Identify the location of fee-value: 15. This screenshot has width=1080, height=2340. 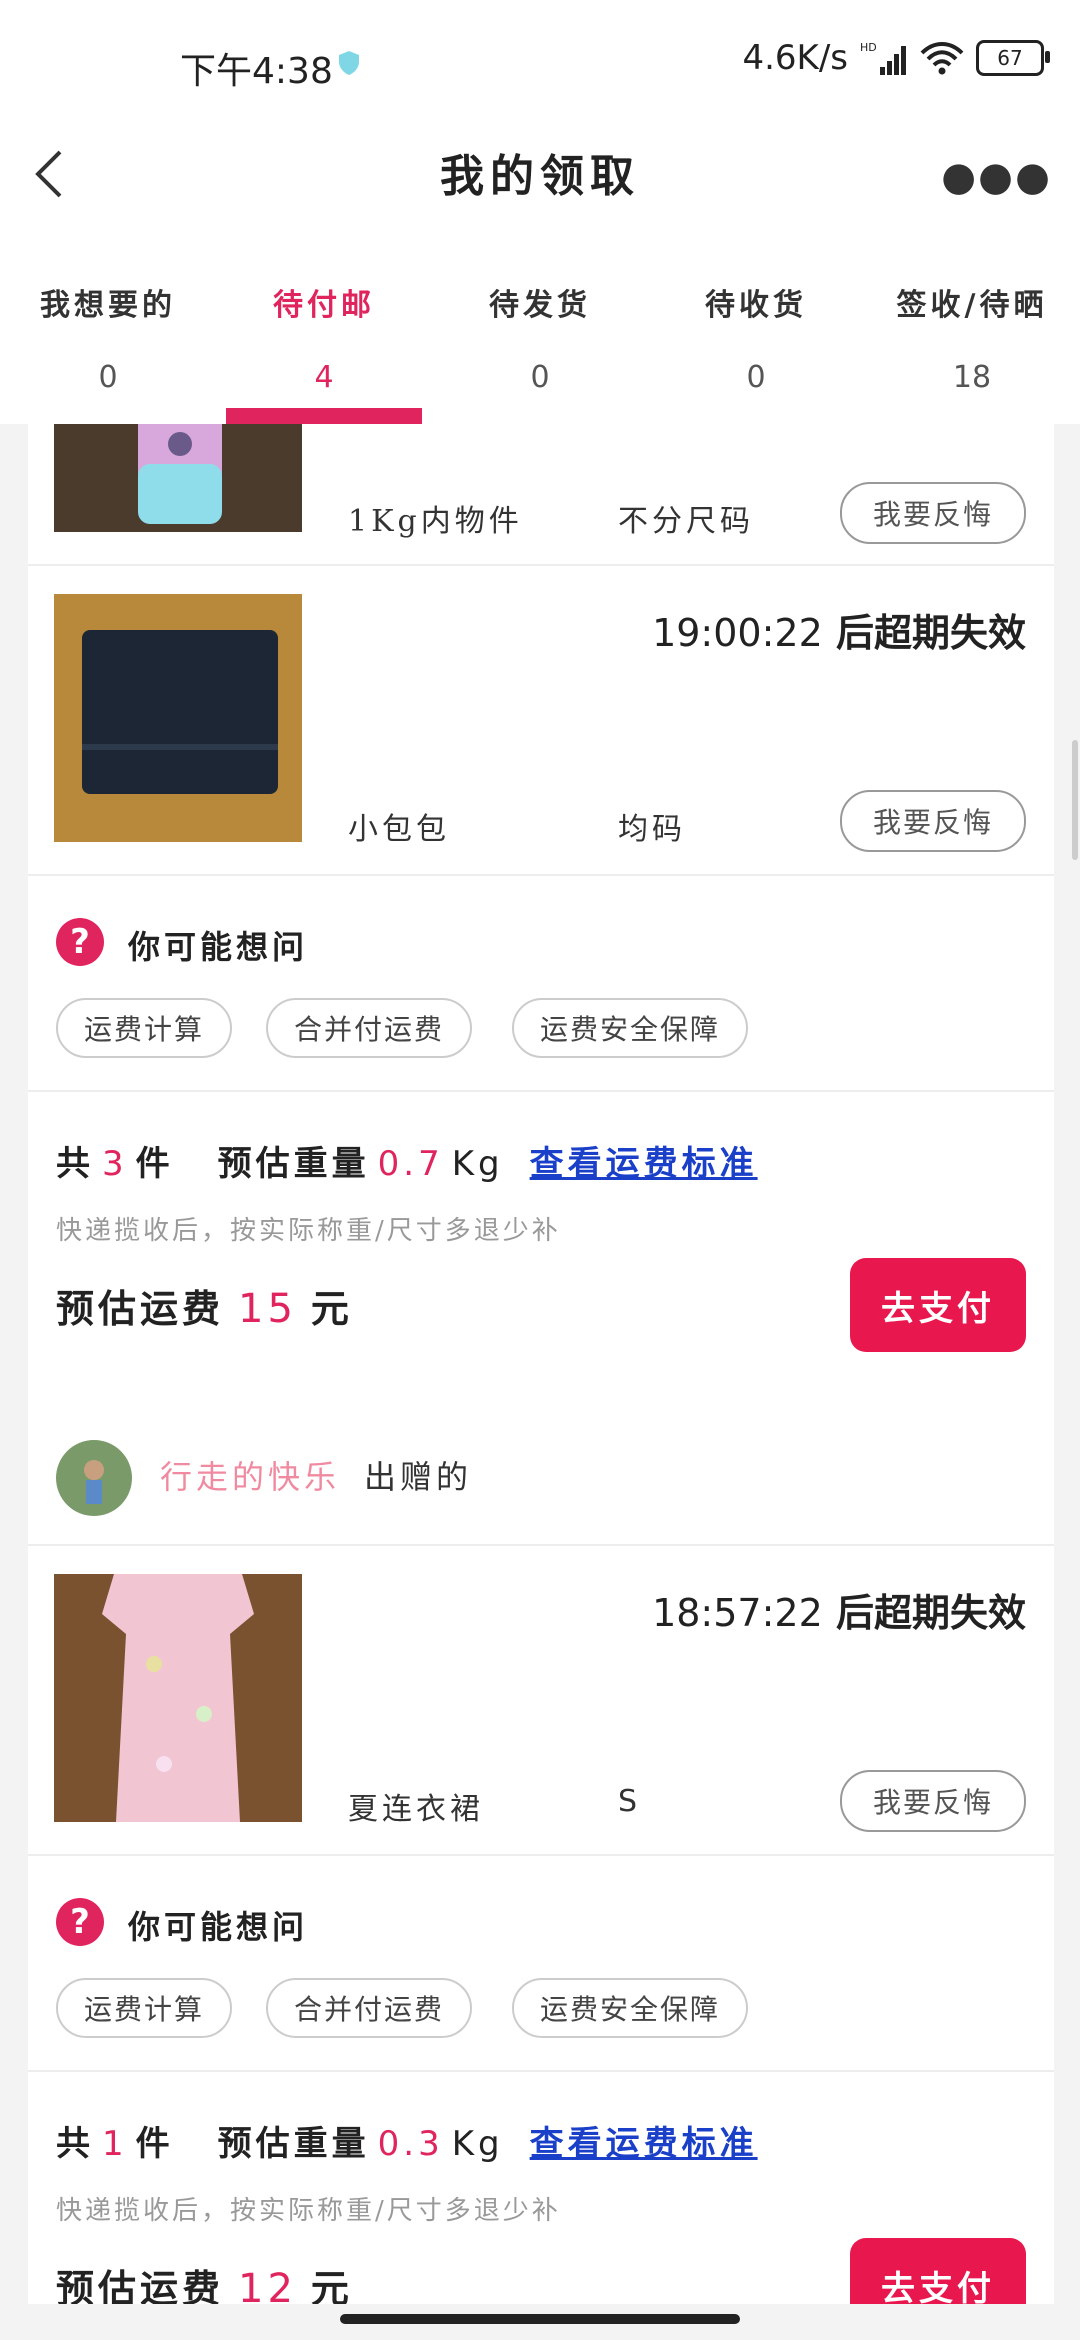
(267, 1309).